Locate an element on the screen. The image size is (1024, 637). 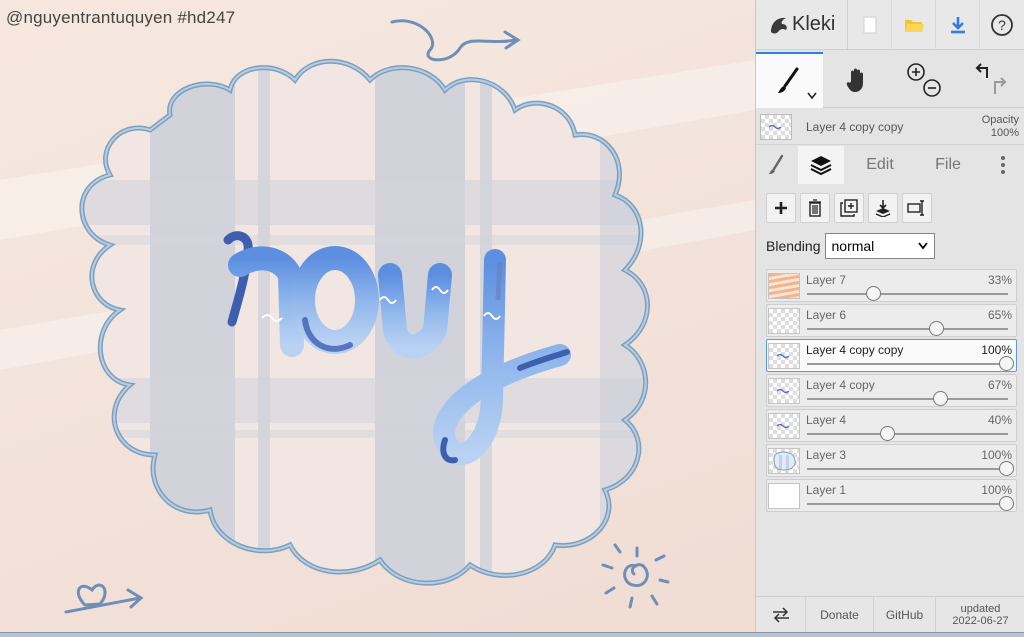
opacity-value: 100% is located at coordinates (1004, 132).